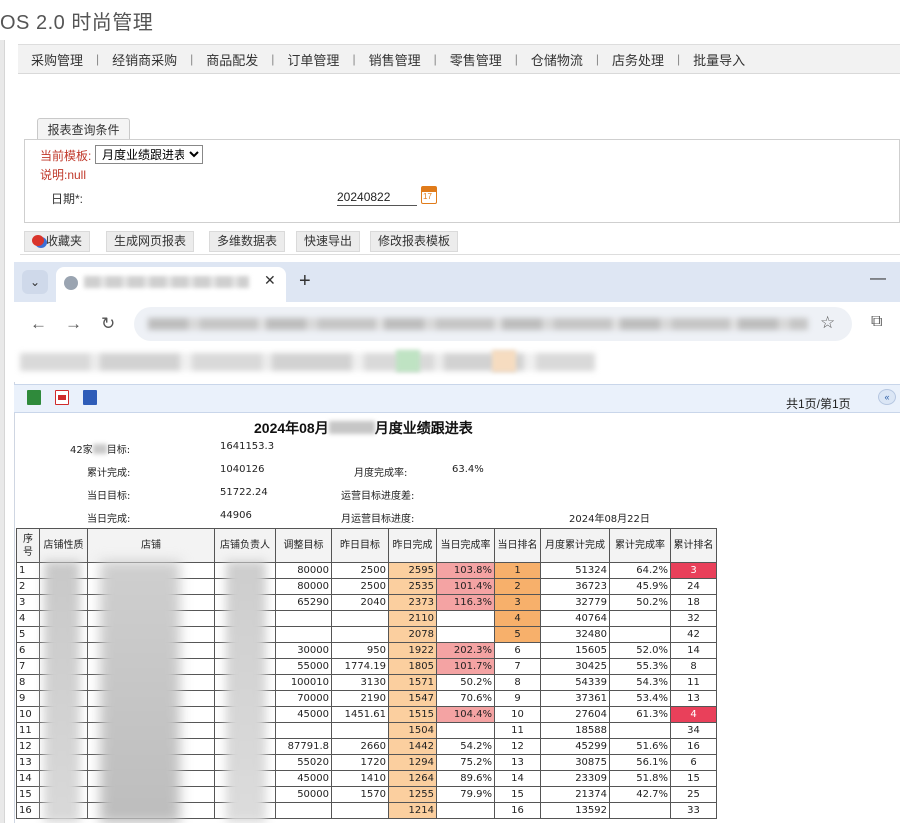 This screenshot has height=823, width=900. What do you see at coordinates (468, 469) in the screenshot?
I see `summary-month-rate-value: 63.4%` at bounding box center [468, 469].